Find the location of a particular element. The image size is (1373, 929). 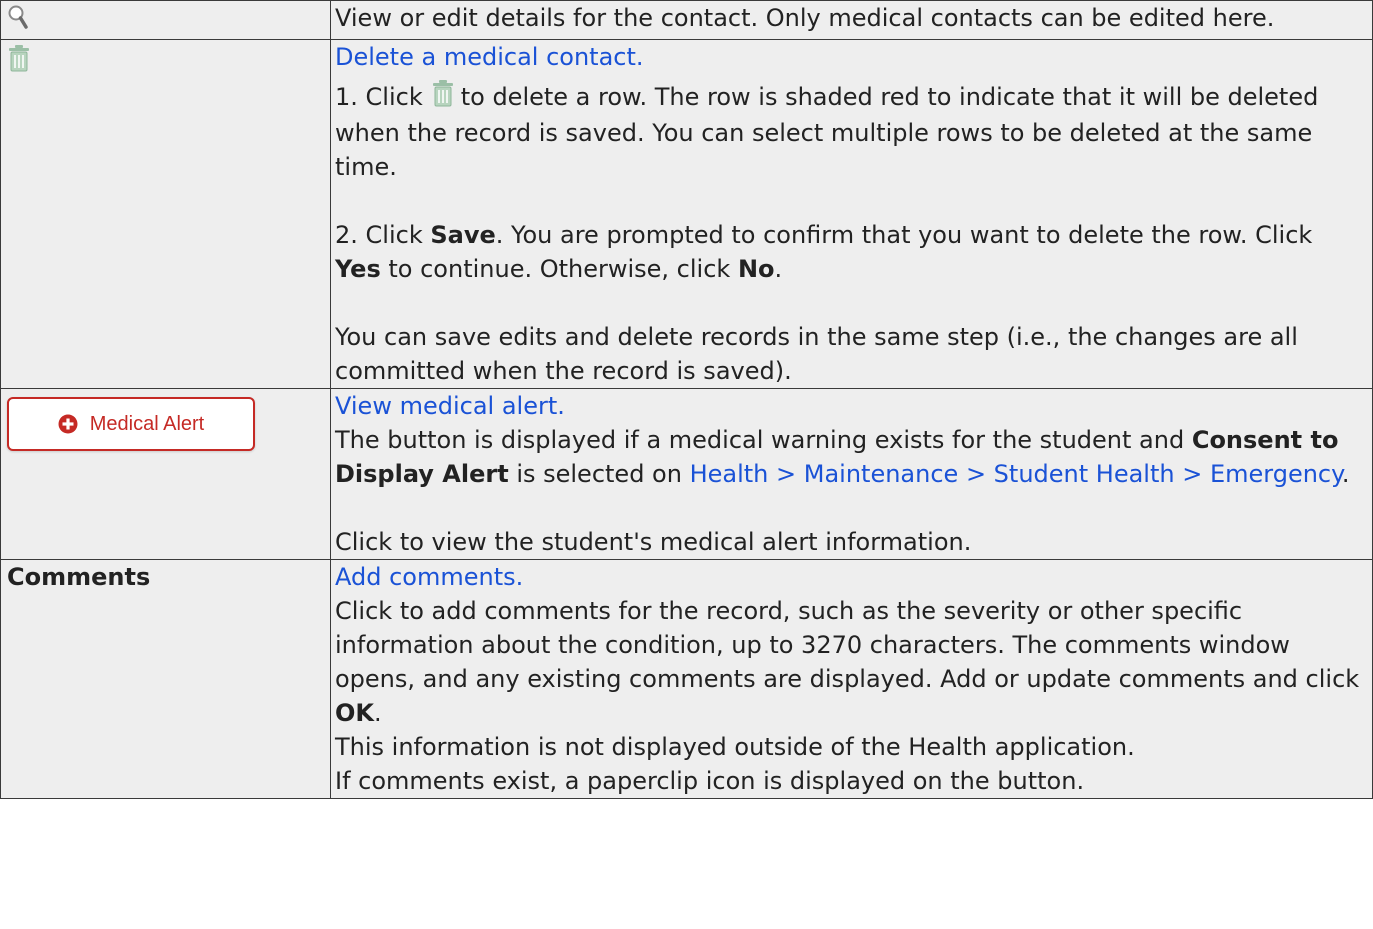

step2-text: to continue. Otherwise, click is located at coordinates (559, 269).